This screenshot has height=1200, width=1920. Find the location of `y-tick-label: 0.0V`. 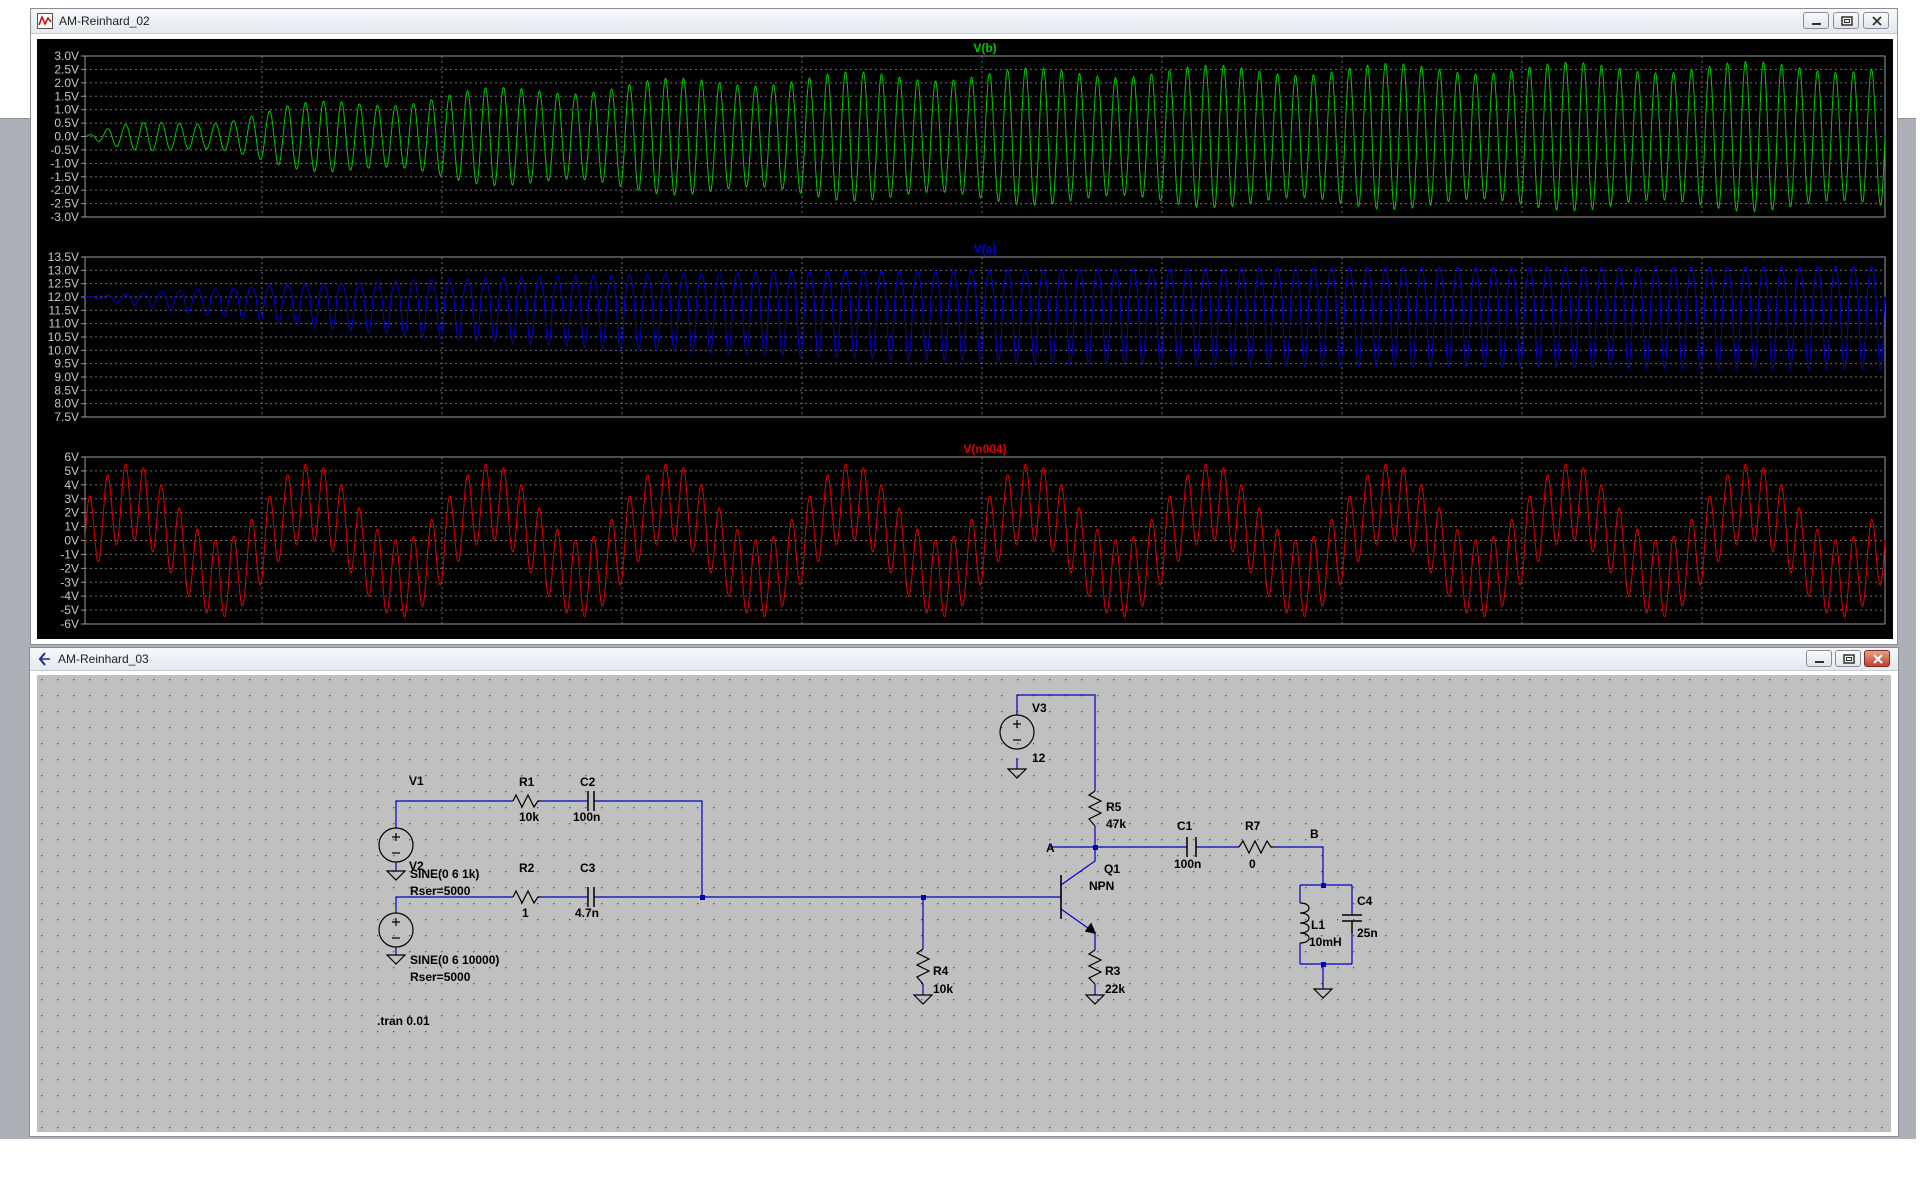

y-tick-label: 0.0V is located at coordinates (66, 137).